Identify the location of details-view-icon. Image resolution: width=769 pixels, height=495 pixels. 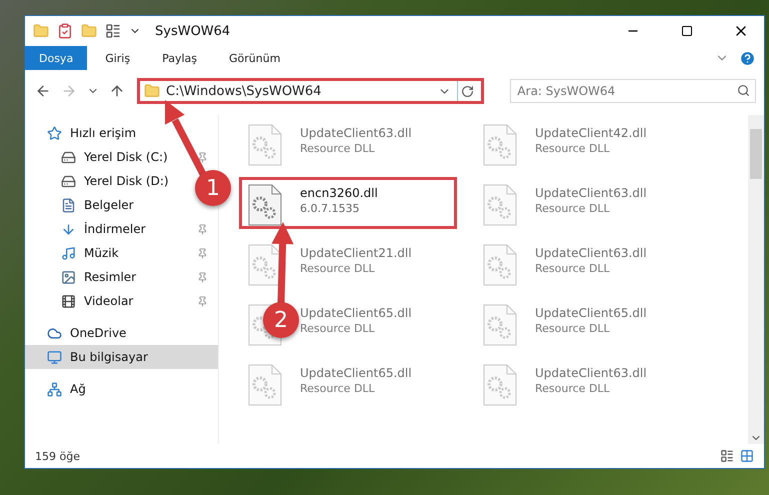
(727, 456).